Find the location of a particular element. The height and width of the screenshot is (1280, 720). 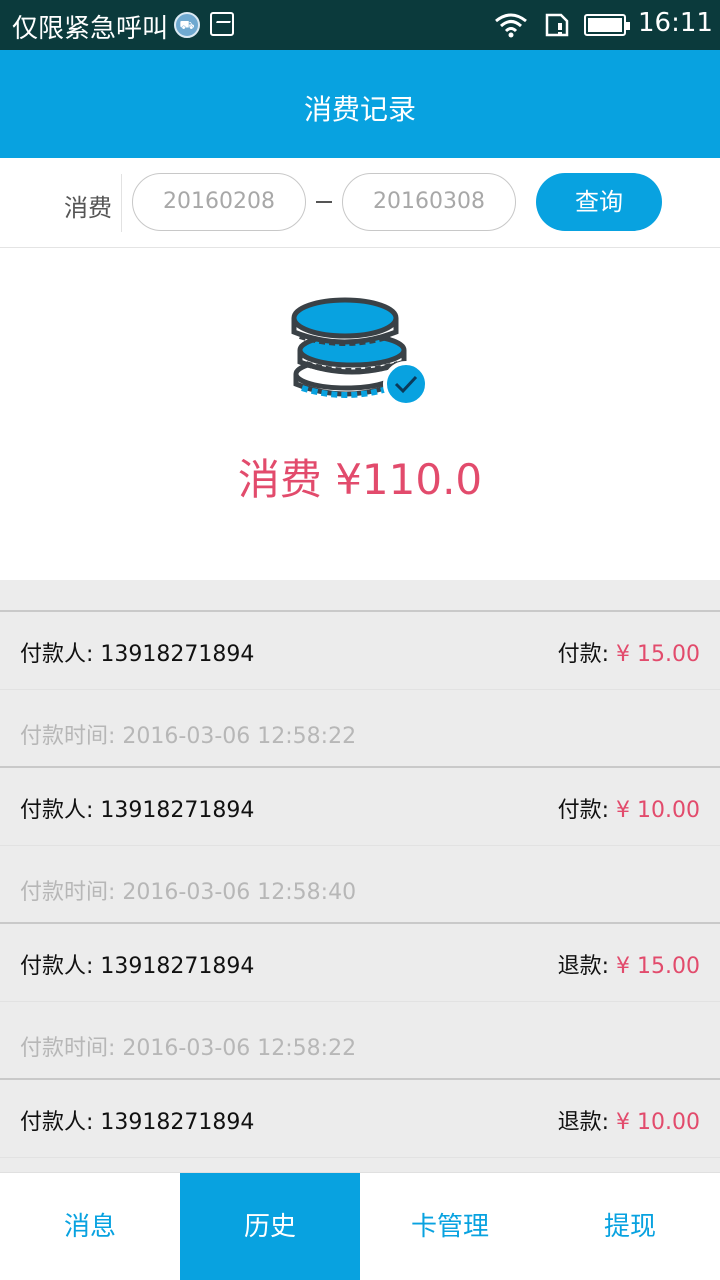

sim-card-icon is located at coordinates (557, 25).